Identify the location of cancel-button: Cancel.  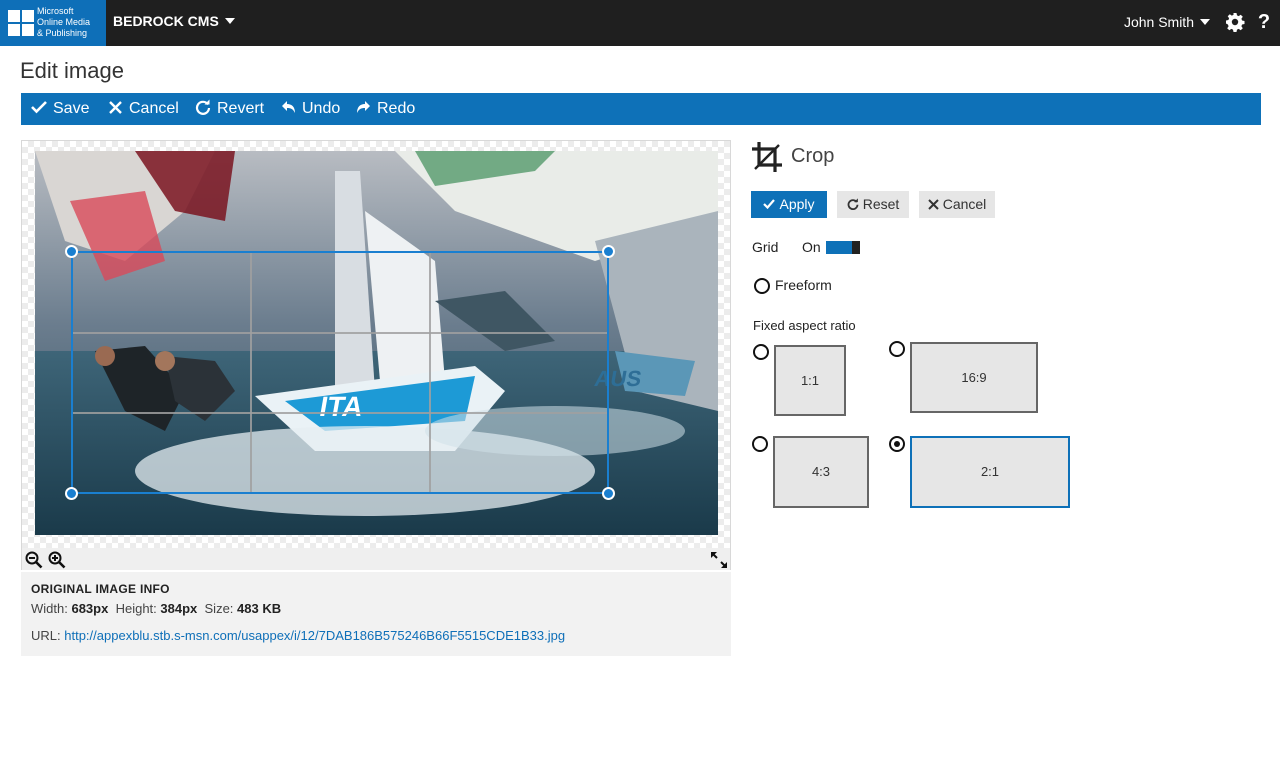
(143, 109).